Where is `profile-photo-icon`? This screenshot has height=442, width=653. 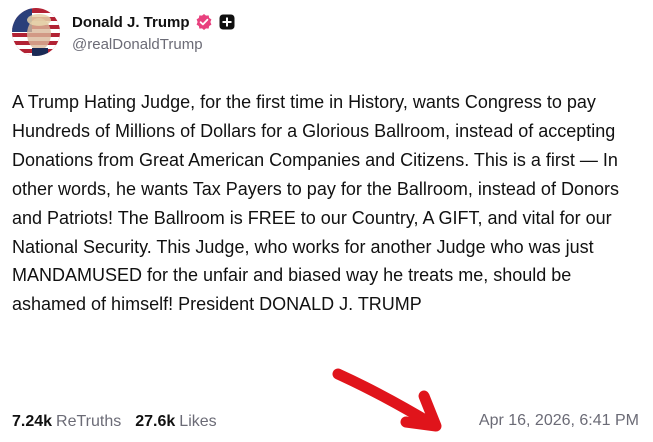 profile-photo-icon is located at coordinates (36, 32).